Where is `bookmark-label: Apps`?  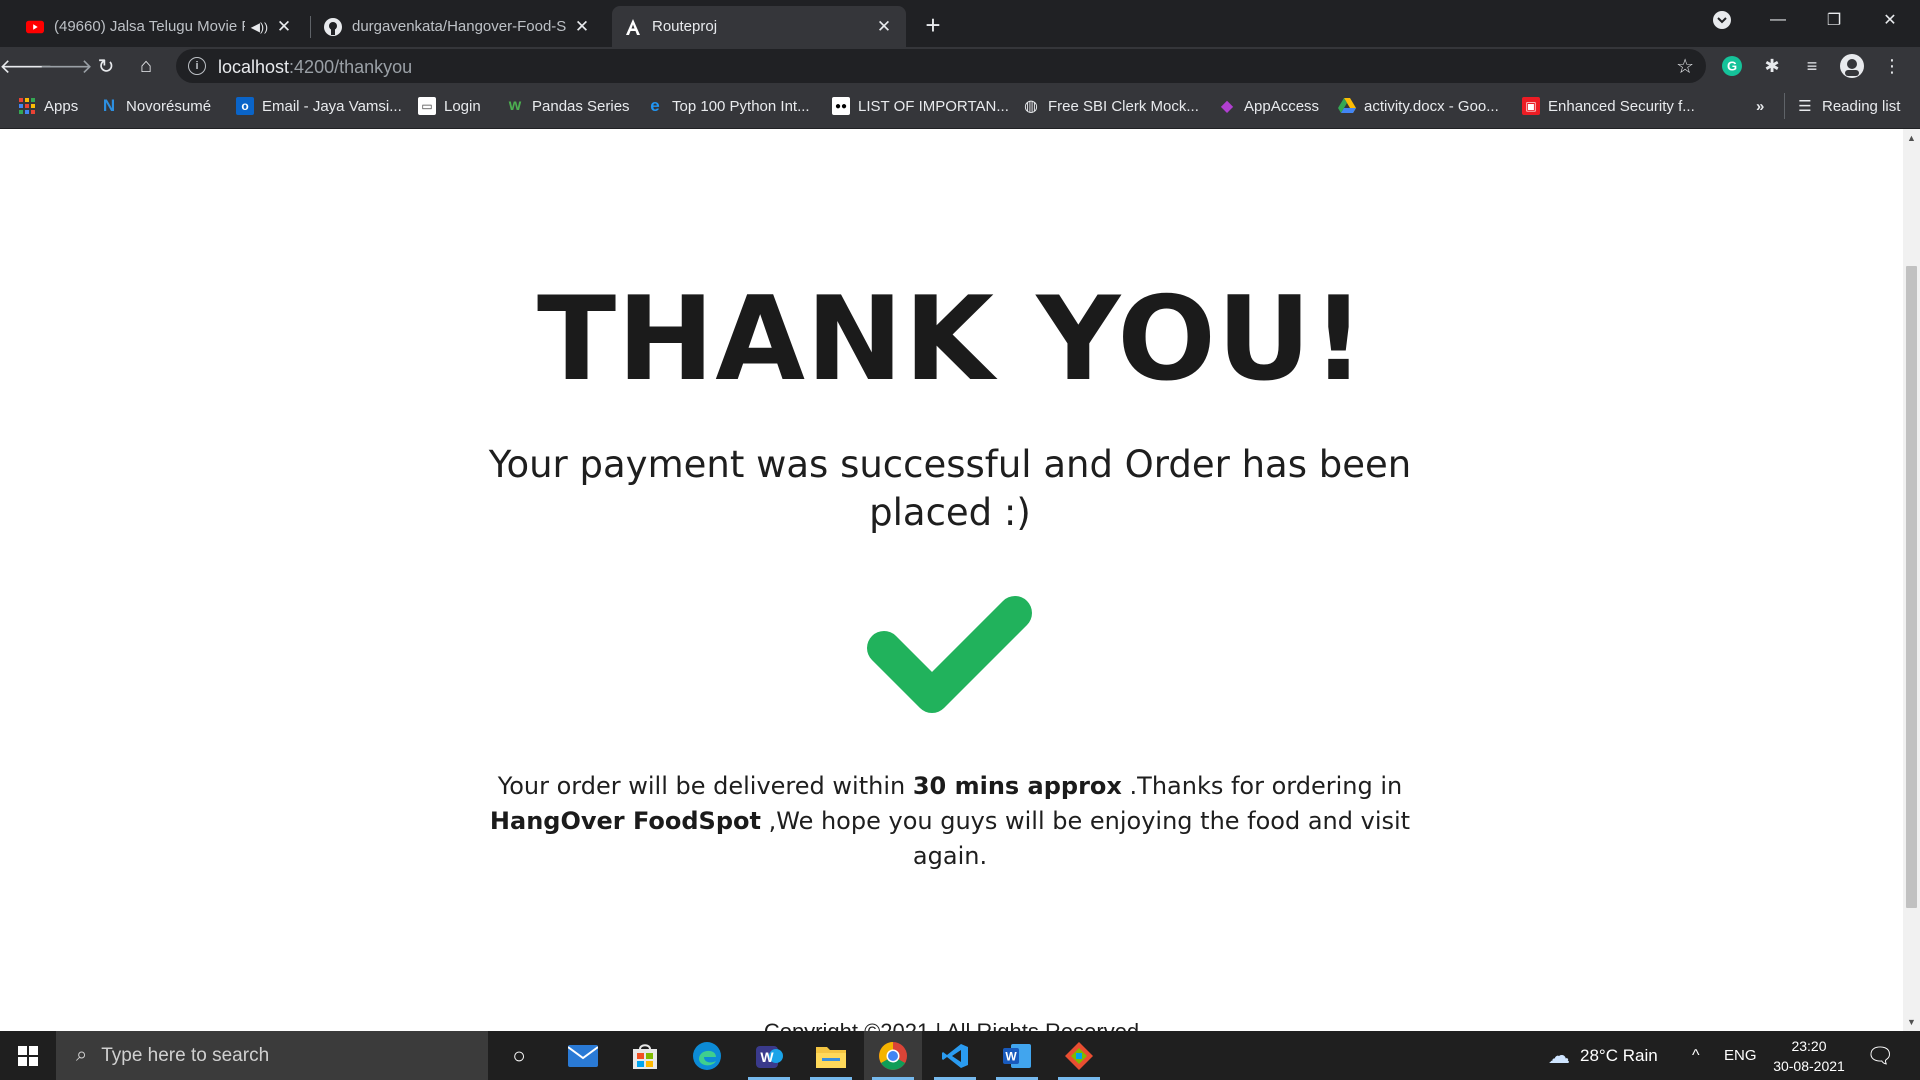
bookmark-label: Apps is located at coordinates (61, 106).